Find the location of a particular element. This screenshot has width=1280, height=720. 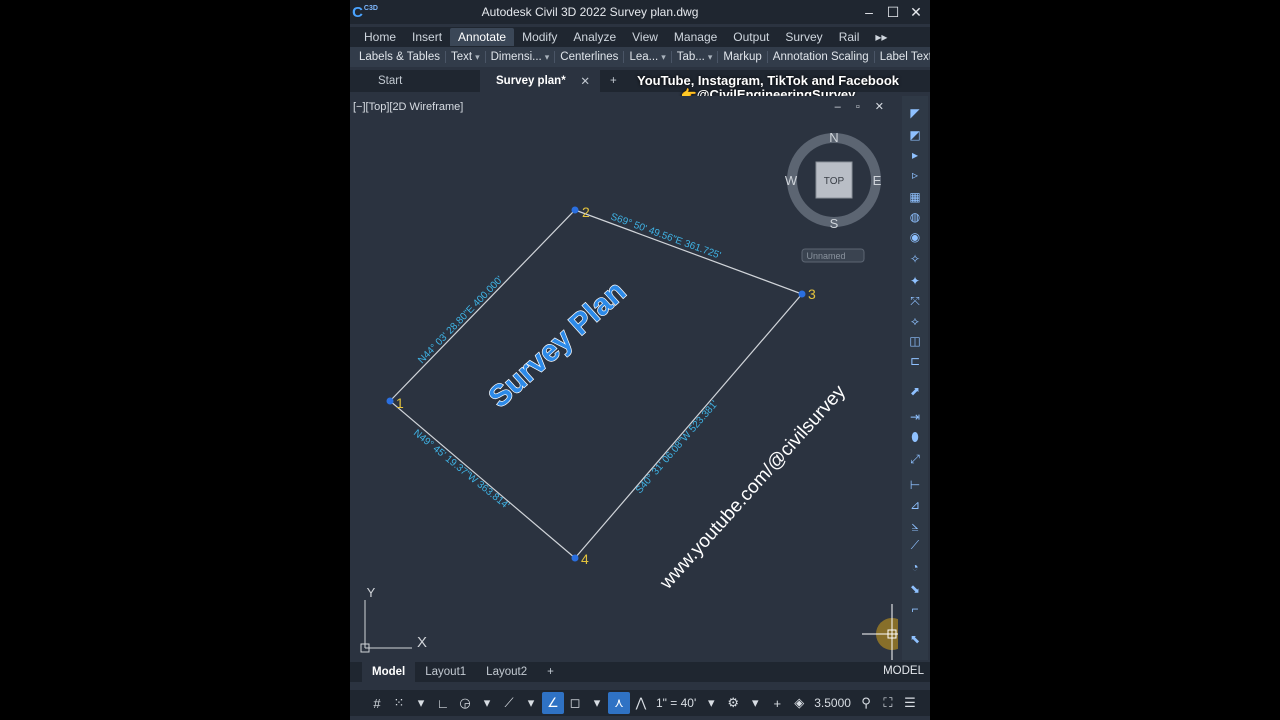

tool-icon: ▹ is located at coordinates (915, 175).